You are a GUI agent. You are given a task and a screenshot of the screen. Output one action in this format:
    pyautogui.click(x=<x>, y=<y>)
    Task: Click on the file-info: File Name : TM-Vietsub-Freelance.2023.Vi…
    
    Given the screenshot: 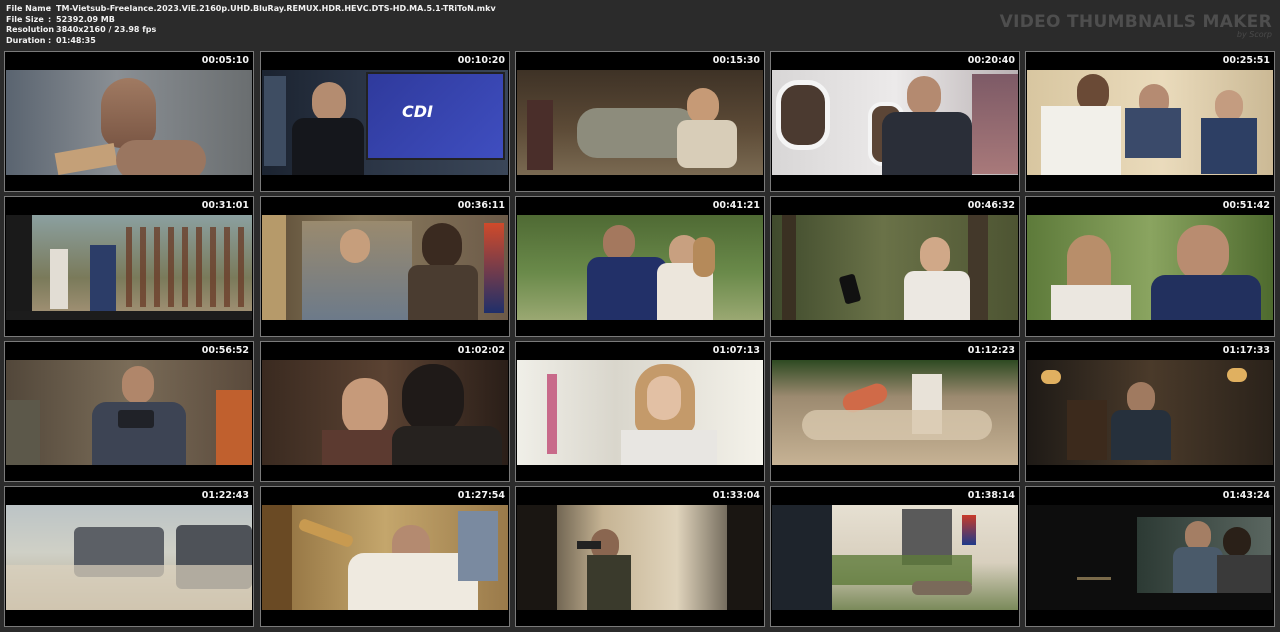 What is the action you would take?
    pyautogui.click(x=251, y=25)
    